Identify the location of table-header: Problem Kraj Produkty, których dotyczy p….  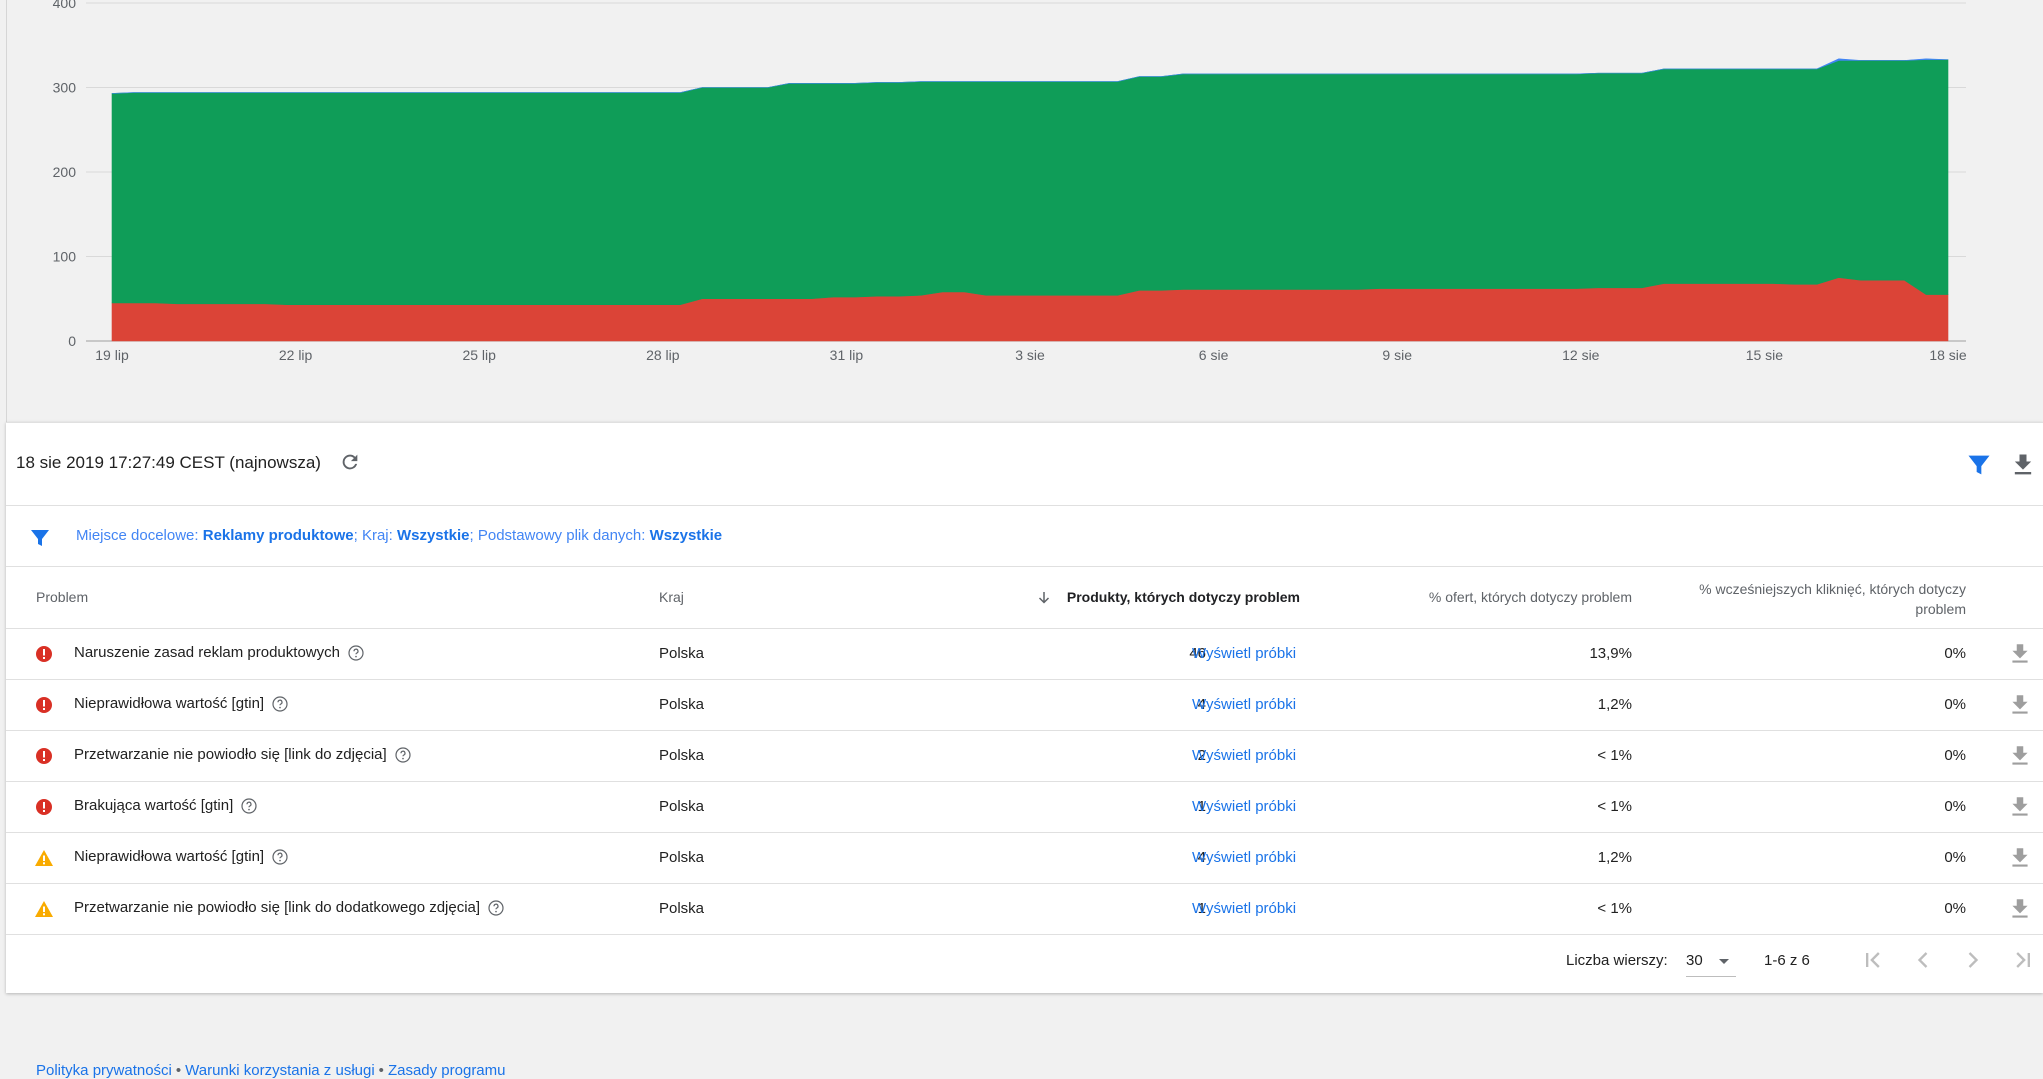
(1024, 598).